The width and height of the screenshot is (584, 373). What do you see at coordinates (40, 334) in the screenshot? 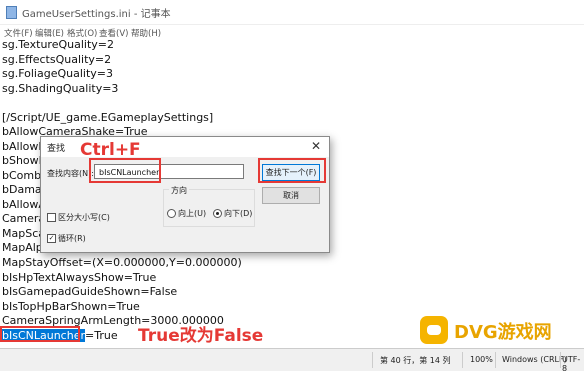
I see `highlight-box-selection` at bounding box center [40, 334].